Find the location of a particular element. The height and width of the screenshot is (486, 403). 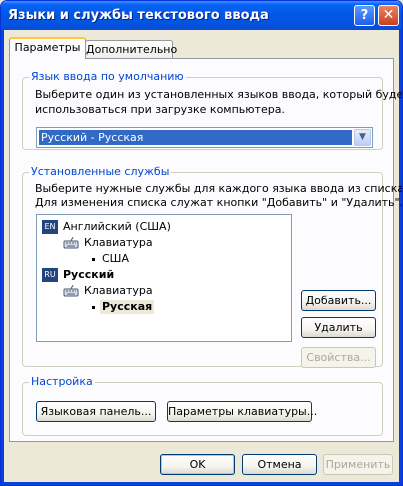

title-bar: Языки и службы текстового ввода ? ✕ is located at coordinates (201, 15).